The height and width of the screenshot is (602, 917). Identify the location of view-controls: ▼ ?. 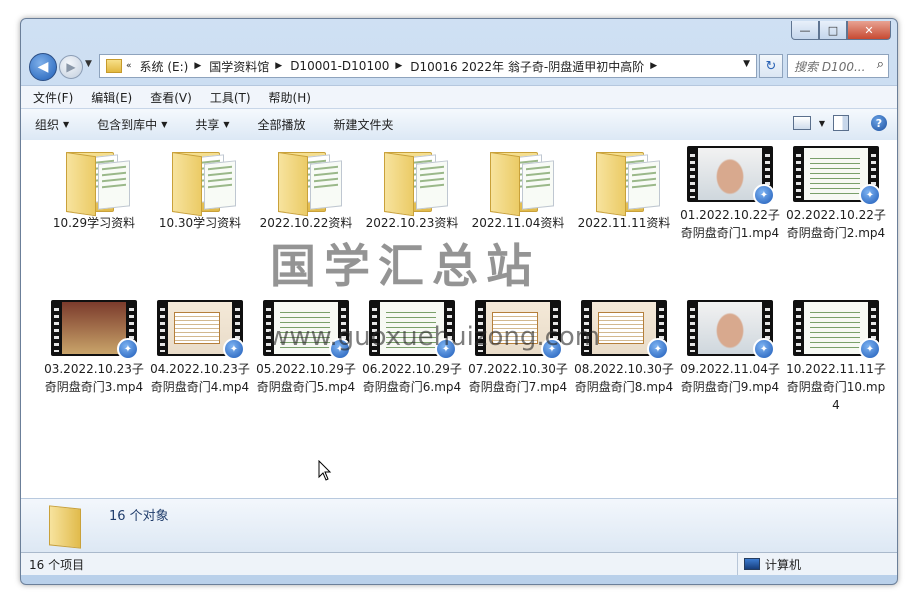
(839, 123).